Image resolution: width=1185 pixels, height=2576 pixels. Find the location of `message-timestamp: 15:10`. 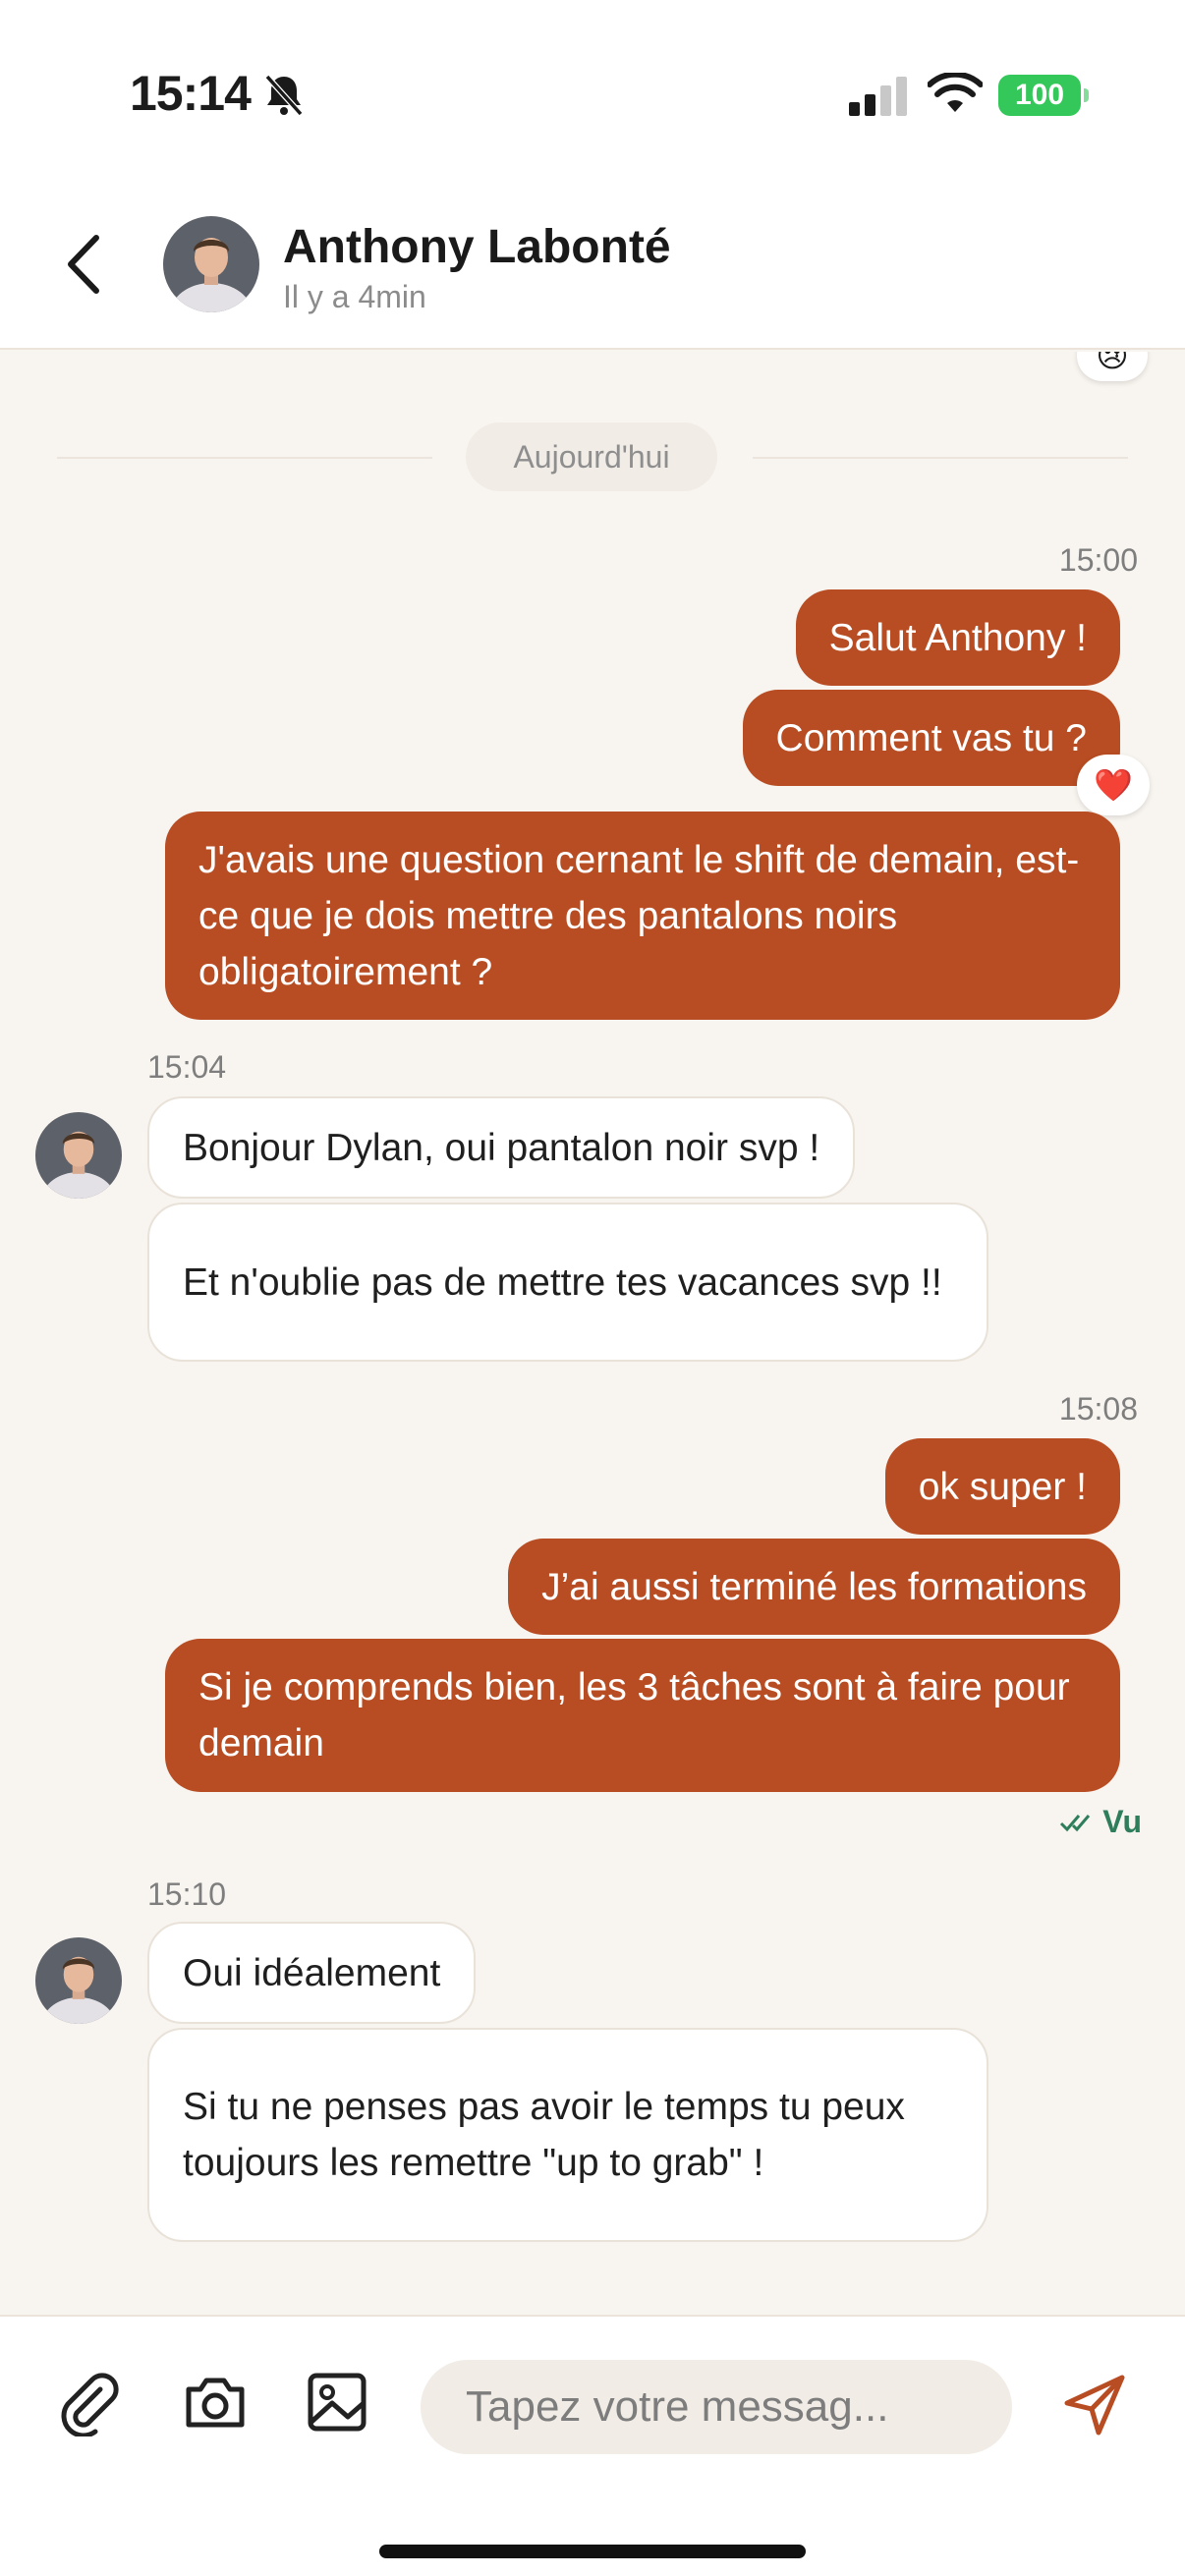

message-timestamp: 15:10 is located at coordinates (187, 1894).